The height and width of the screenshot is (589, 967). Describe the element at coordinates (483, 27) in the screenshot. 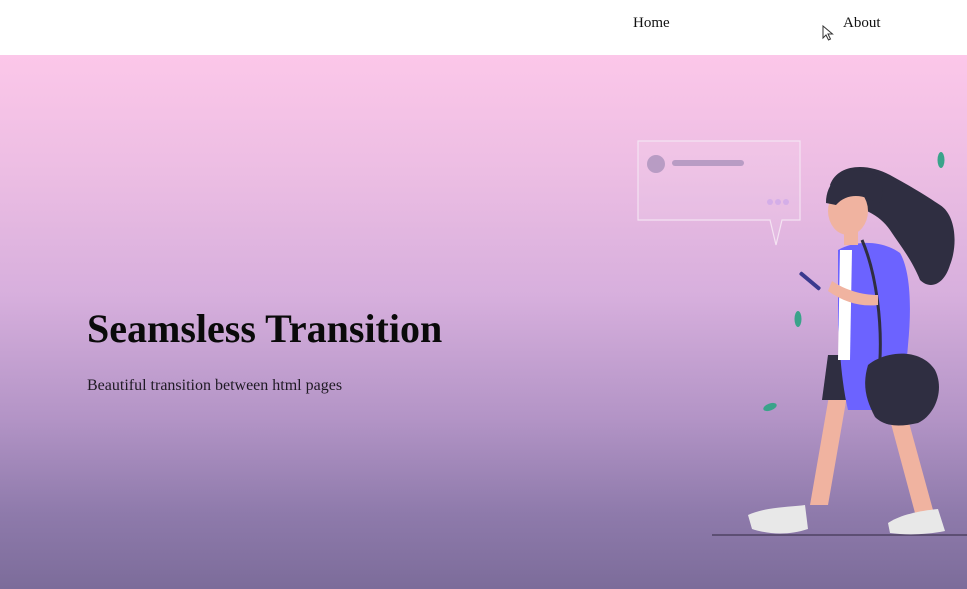

I see `top-navbar: Home About` at that location.